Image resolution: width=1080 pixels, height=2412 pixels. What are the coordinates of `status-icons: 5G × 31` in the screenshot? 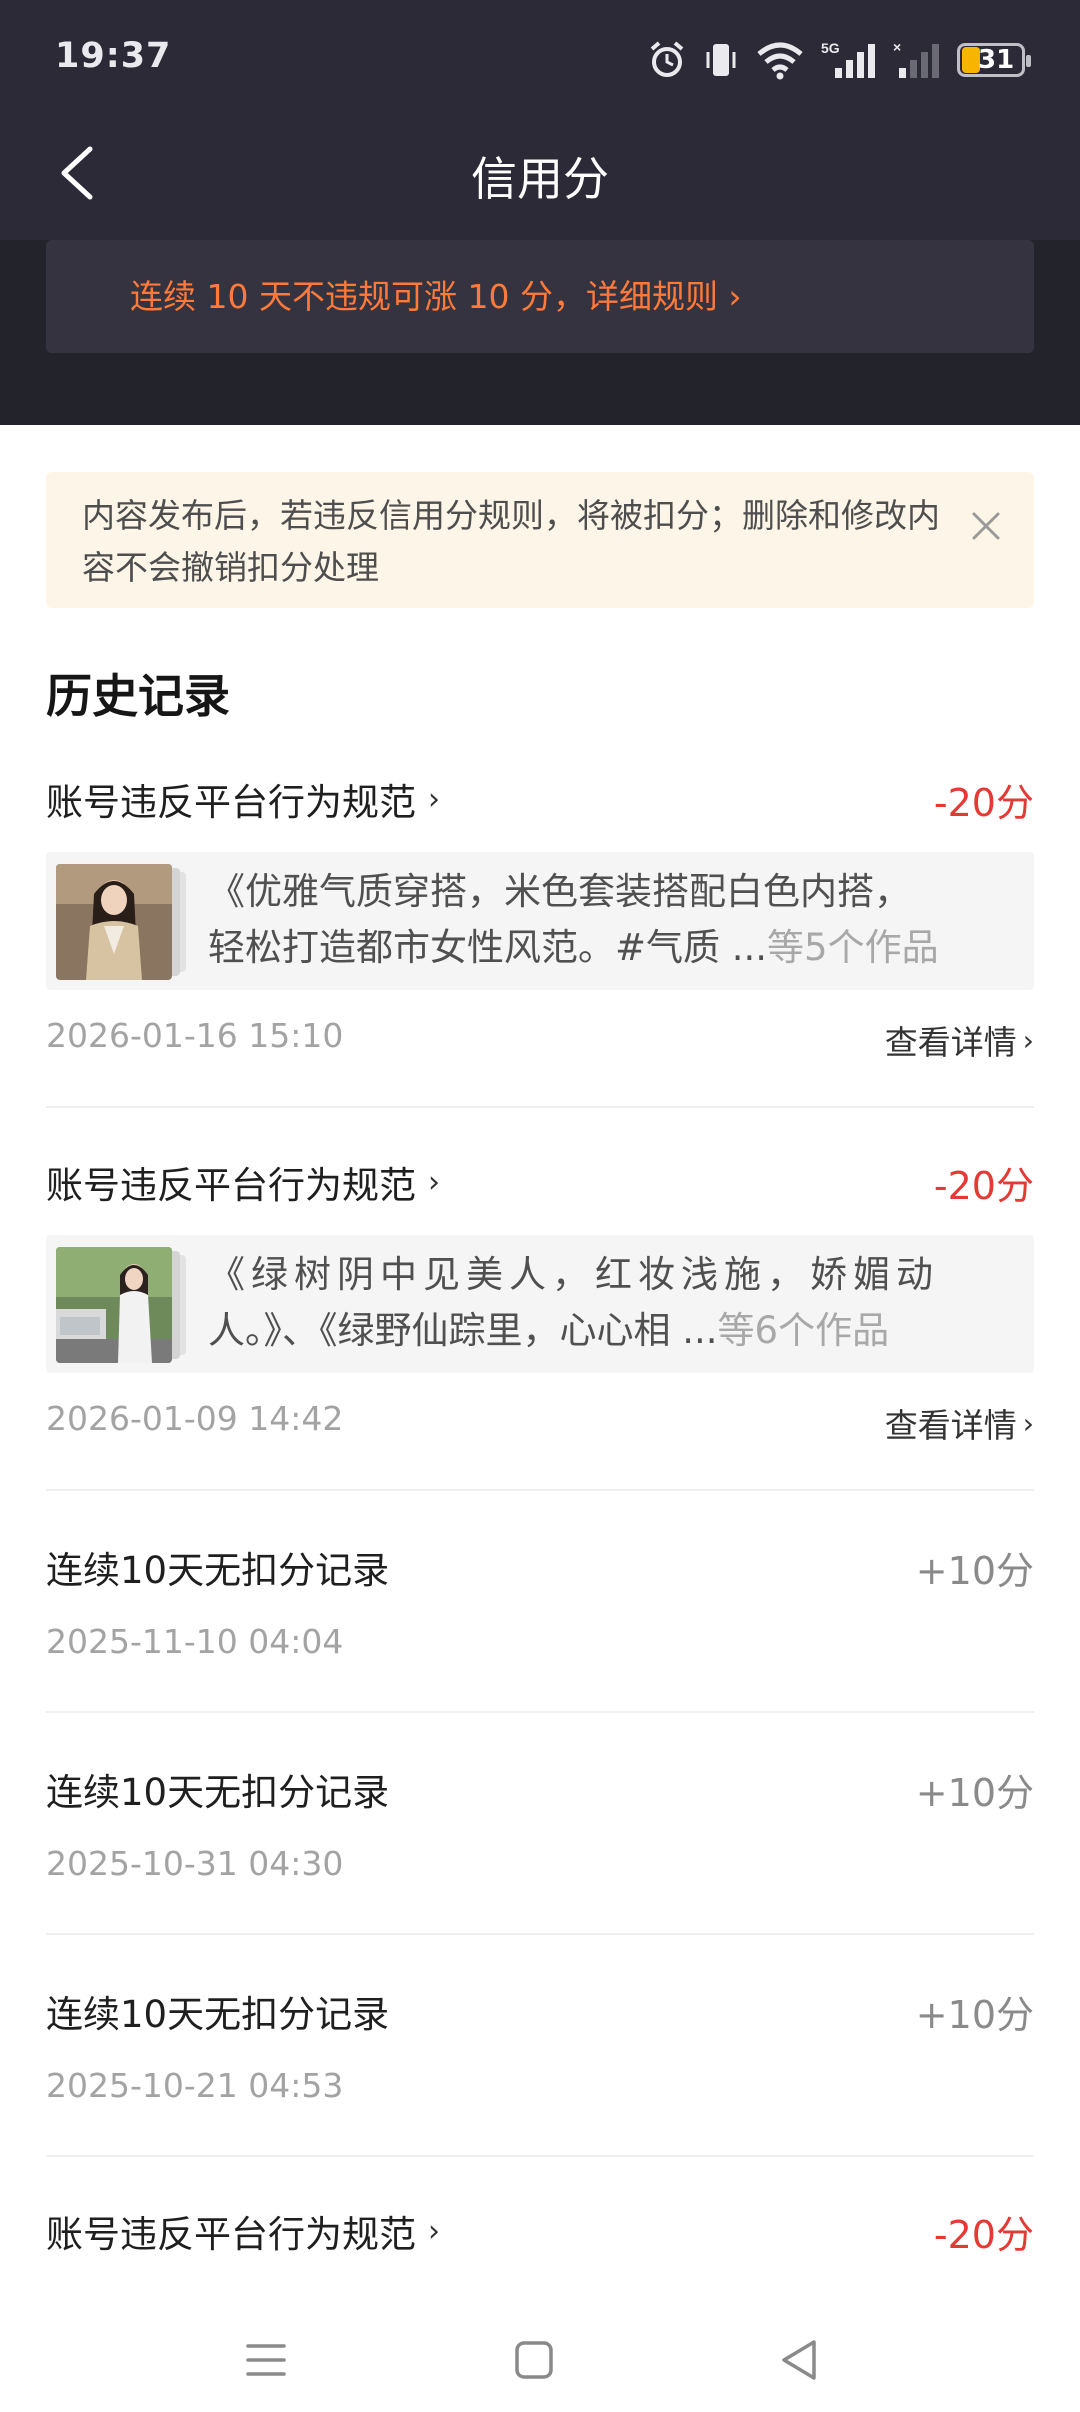 It's located at (839, 60).